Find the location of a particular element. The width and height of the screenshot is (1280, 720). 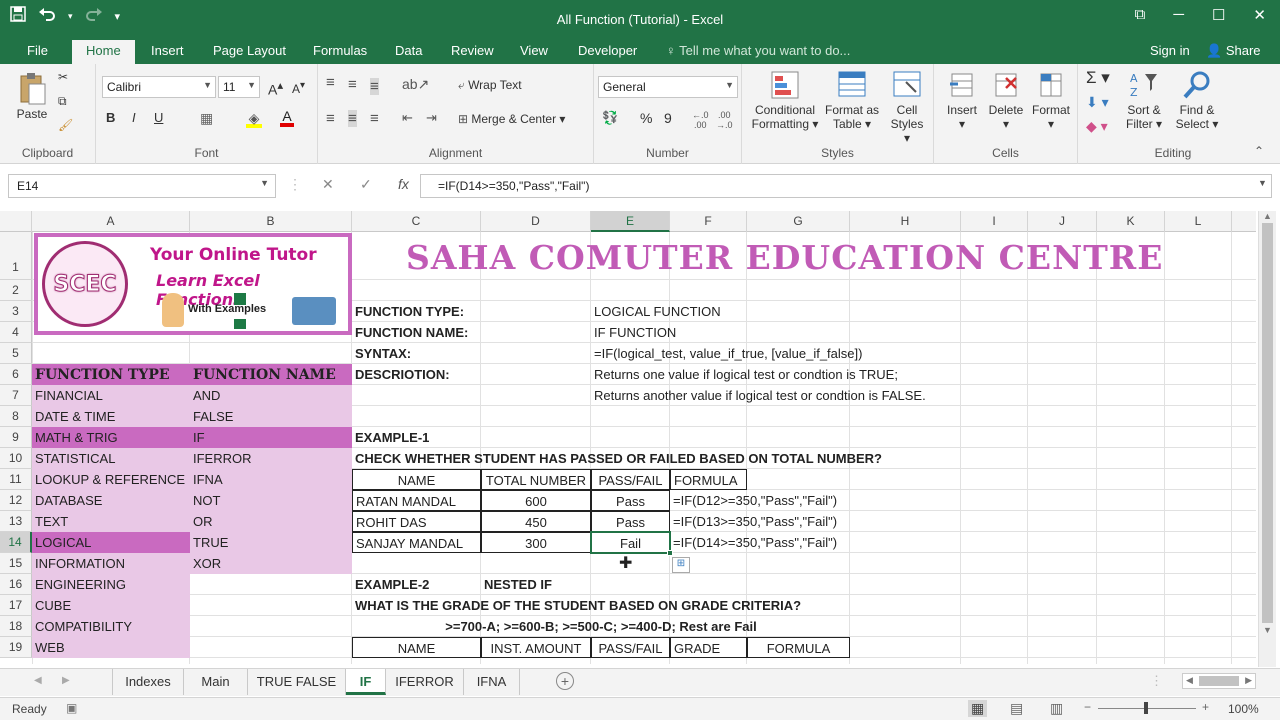

sheet-tab-if: IF is located at coordinates (366, 682).